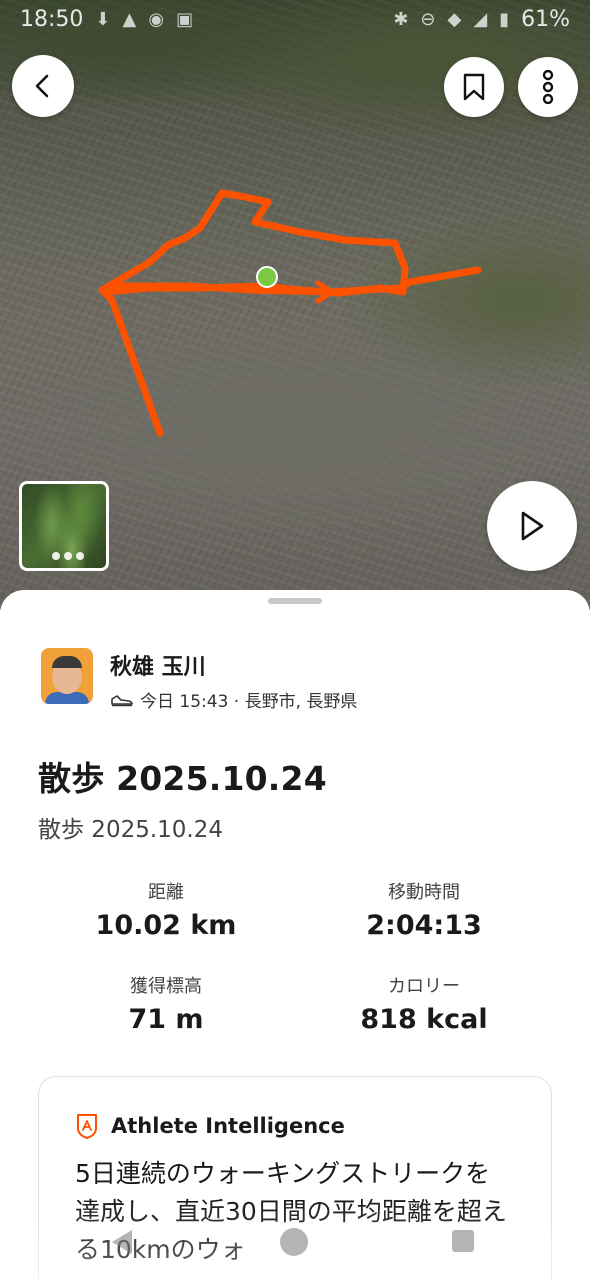 This screenshot has width=590, height=1279. I want to click on stat-label: カロリー, so click(424, 986).